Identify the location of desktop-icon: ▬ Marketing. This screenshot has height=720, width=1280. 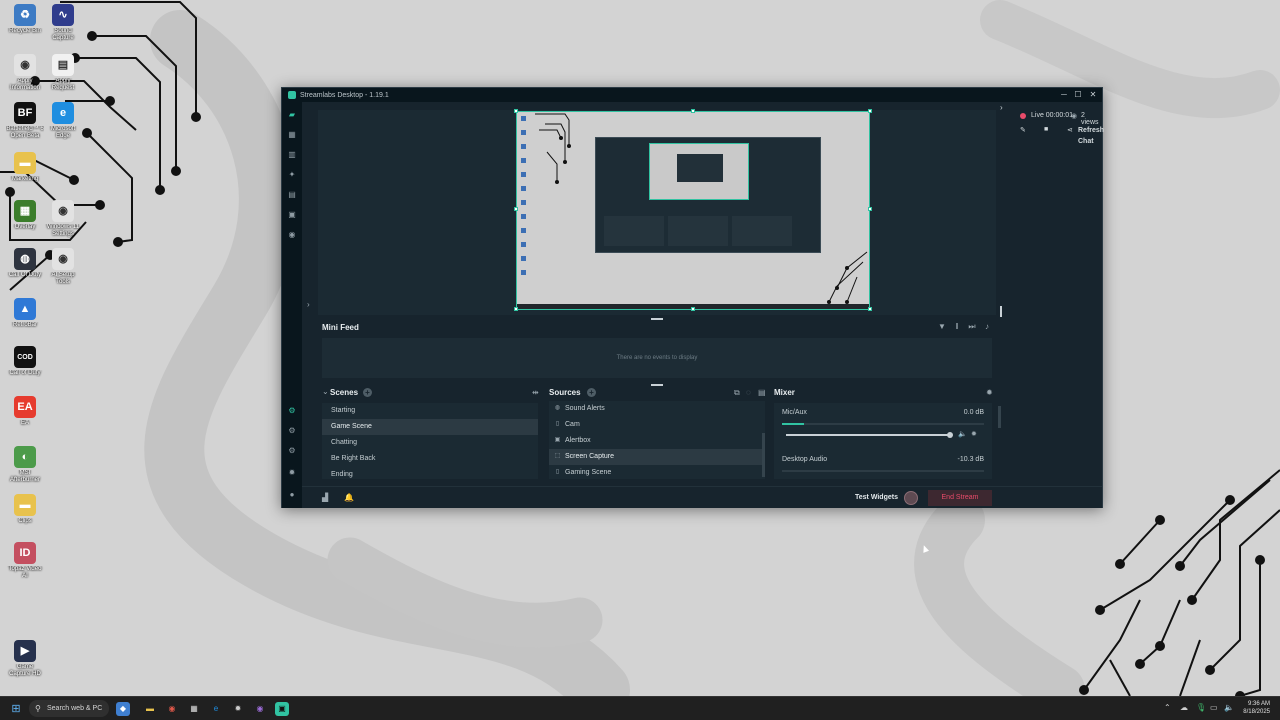
(25, 167).